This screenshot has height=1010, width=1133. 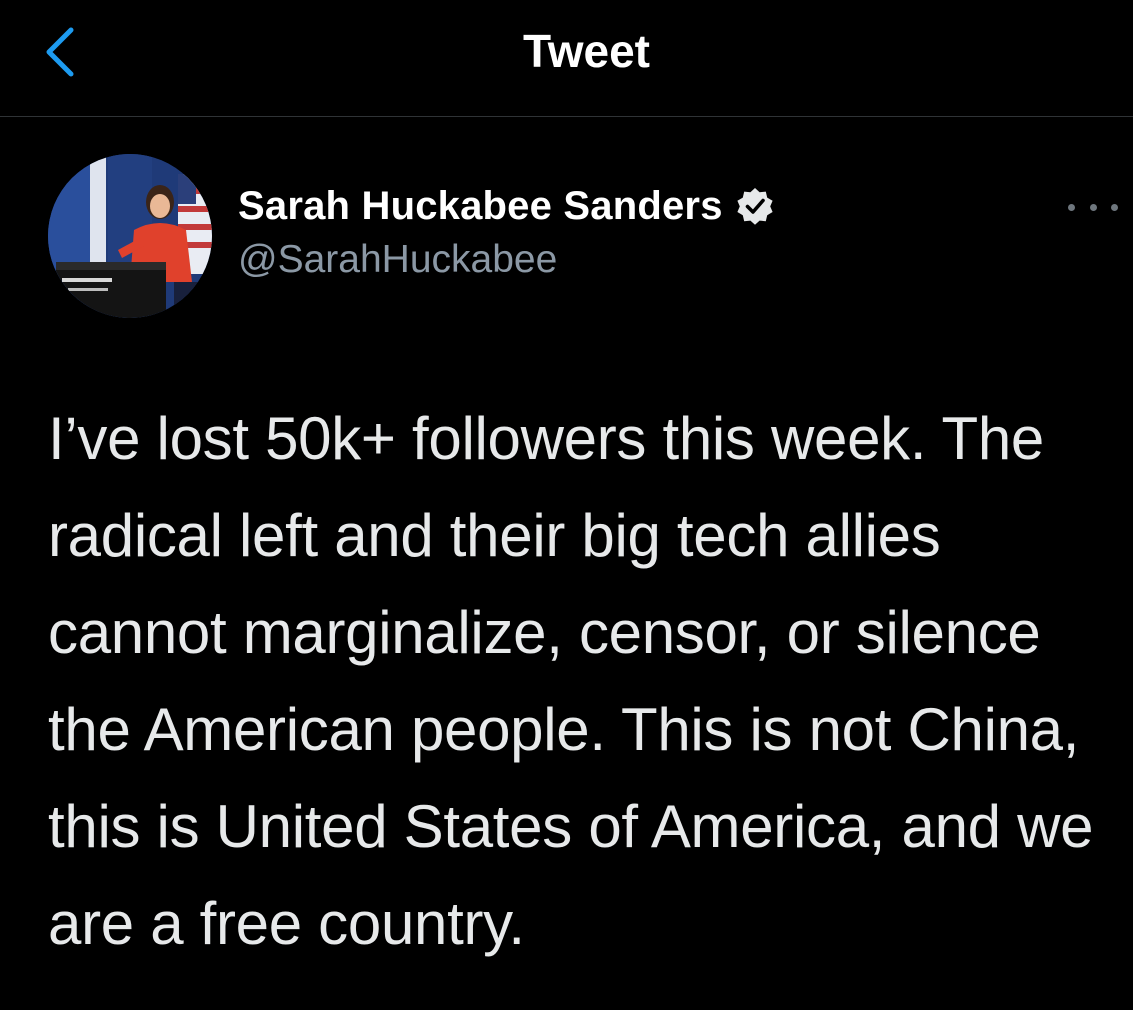 What do you see at coordinates (1071, 207) in the screenshot?
I see `more-options-icon` at bounding box center [1071, 207].